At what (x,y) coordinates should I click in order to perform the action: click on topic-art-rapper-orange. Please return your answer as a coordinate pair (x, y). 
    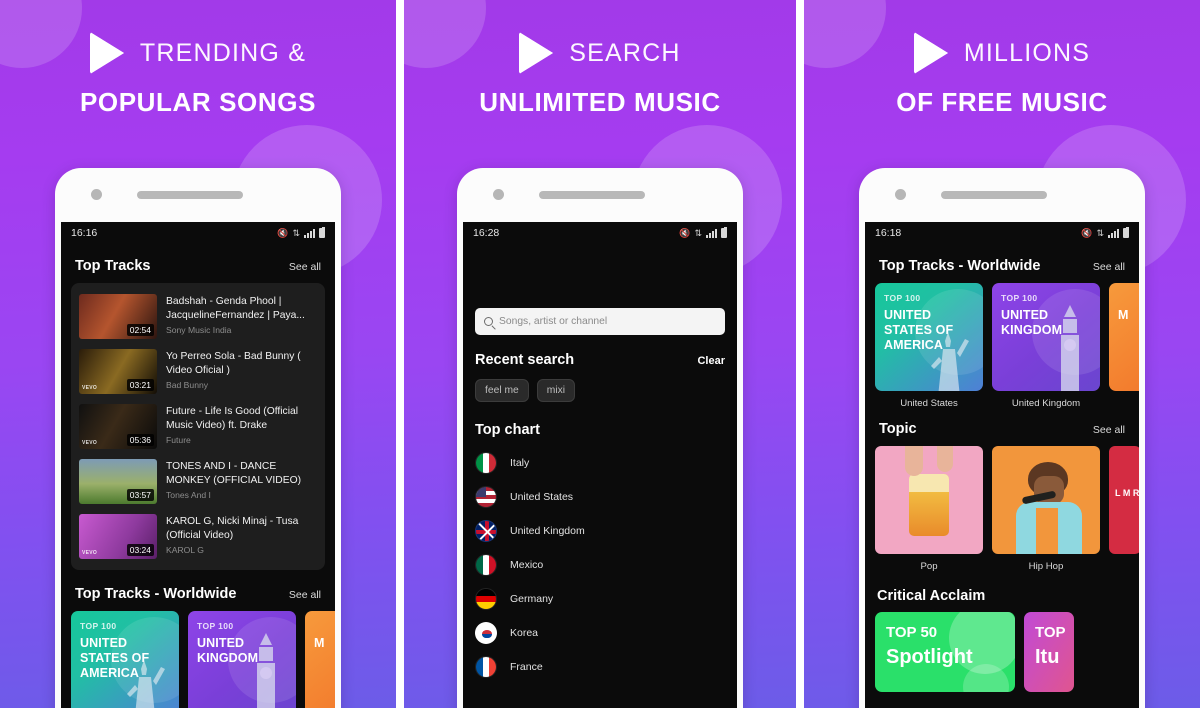
    Looking at the image, I should click on (1046, 500).